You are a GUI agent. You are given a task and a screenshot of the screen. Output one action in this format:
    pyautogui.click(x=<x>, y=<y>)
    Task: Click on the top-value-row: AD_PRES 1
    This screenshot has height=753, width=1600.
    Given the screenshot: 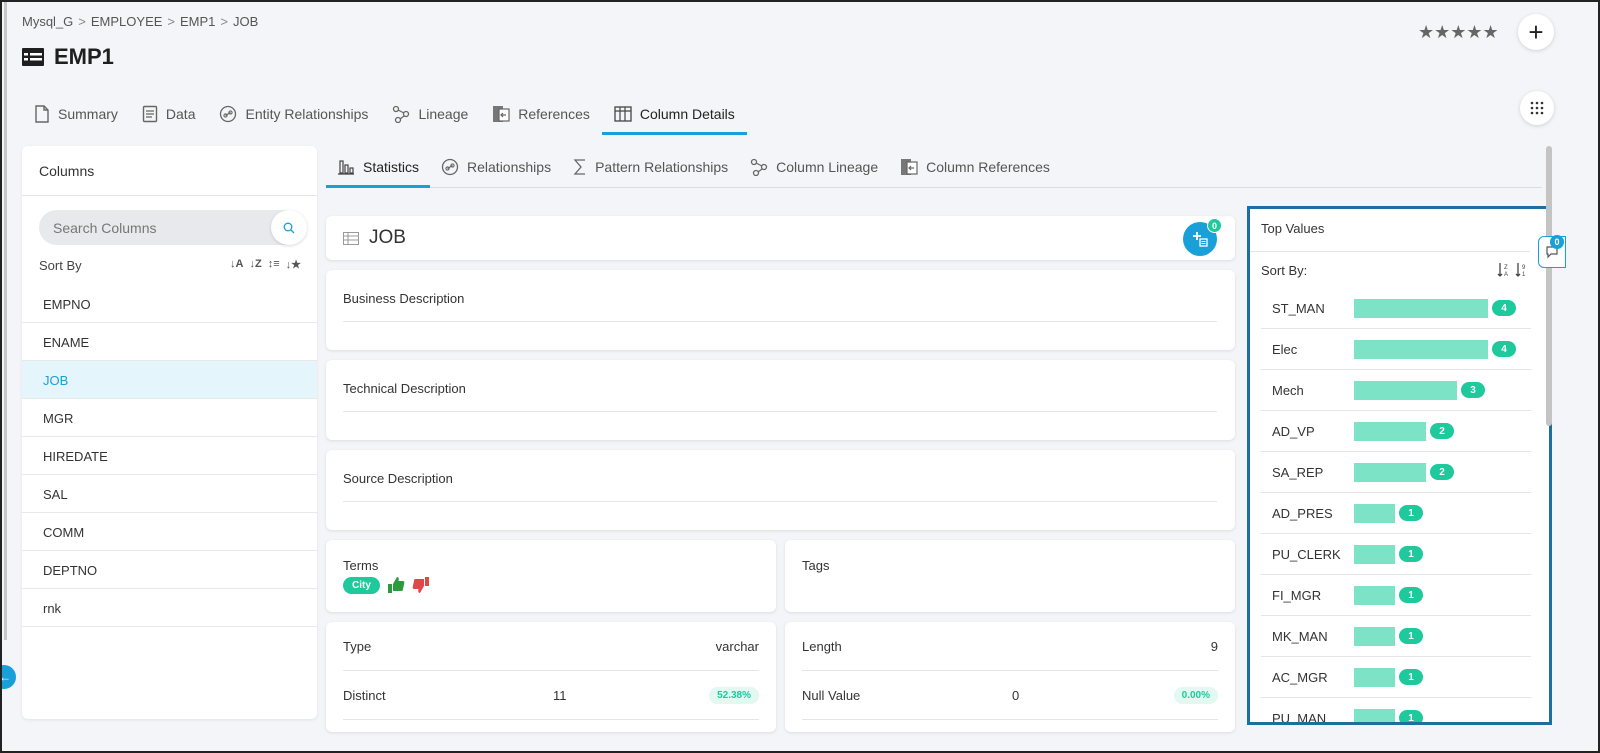 What is the action you would take?
    pyautogui.click(x=1396, y=513)
    